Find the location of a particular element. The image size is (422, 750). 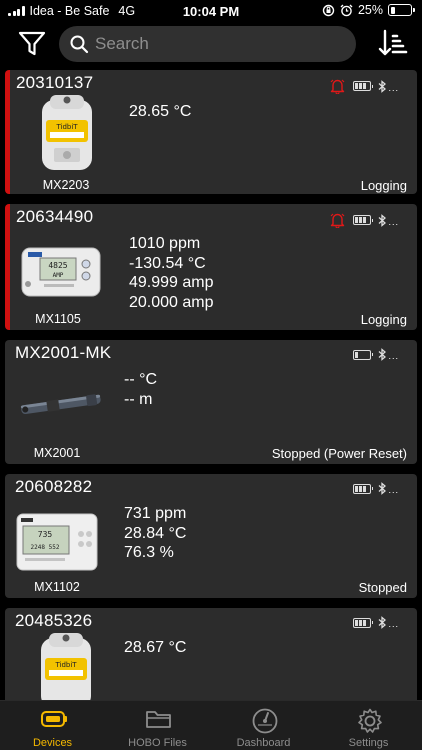

device-model: MX1105 is located at coordinates (58, 319).